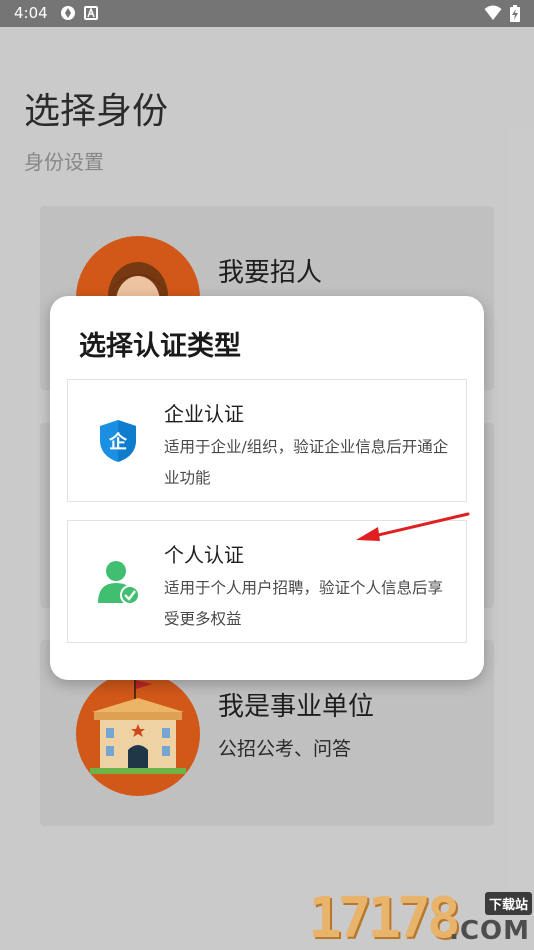  What do you see at coordinates (508, 903) in the screenshot?
I see `watermark-badge: 下载站` at bounding box center [508, 903].